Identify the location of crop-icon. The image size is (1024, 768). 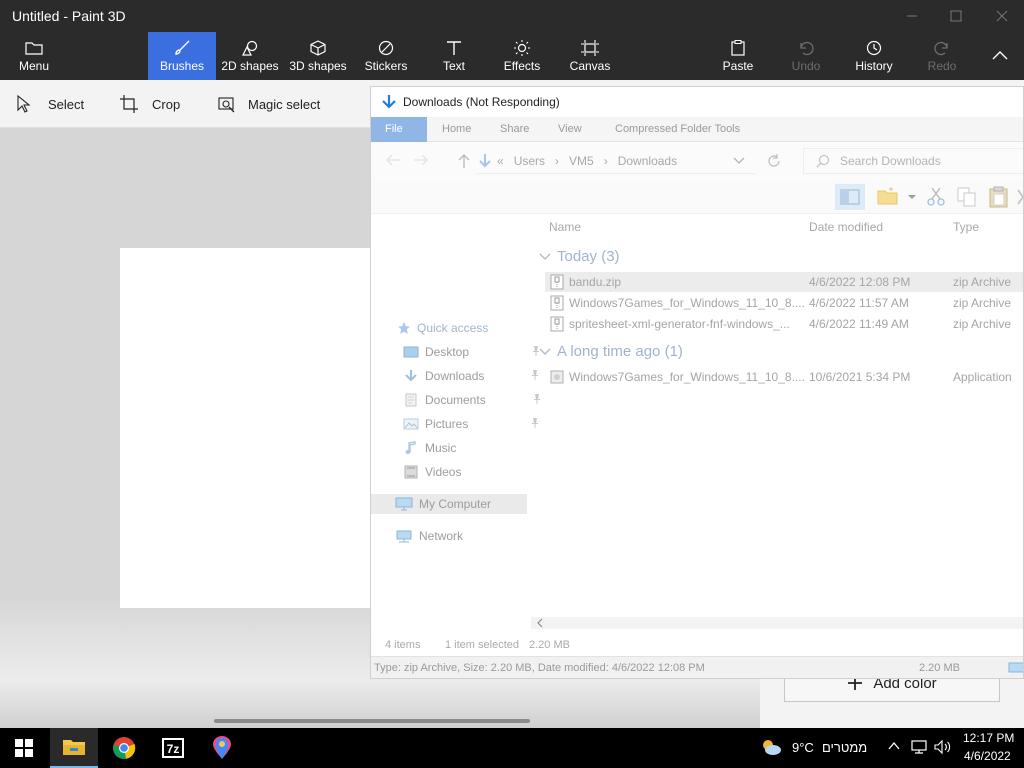
(129, 104).